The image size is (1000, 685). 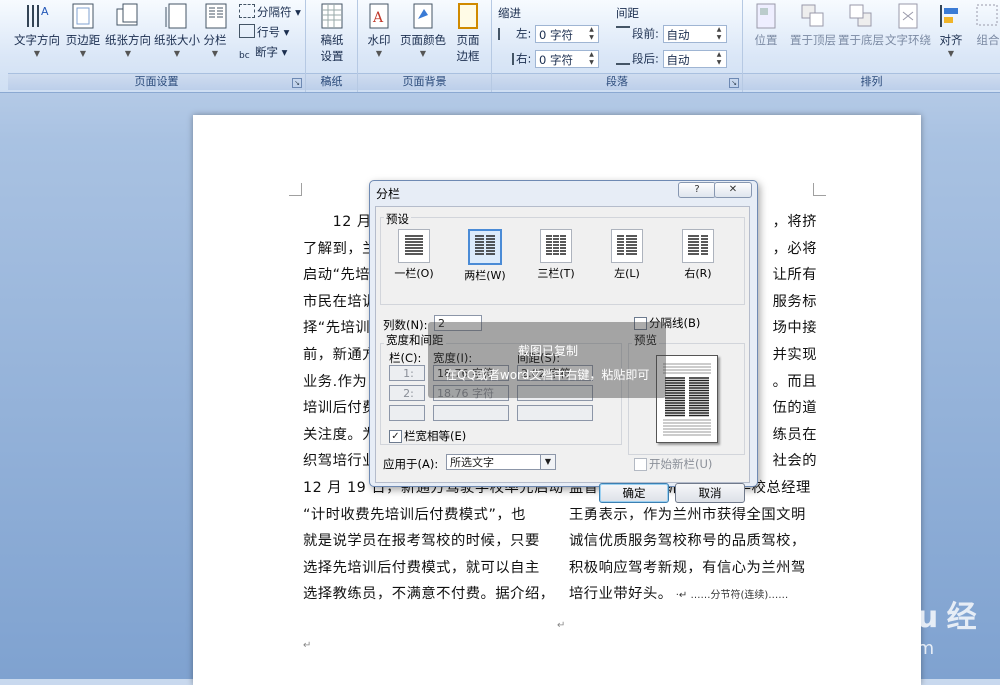 I want to click on margins-icon, so click(x=83, y=16).